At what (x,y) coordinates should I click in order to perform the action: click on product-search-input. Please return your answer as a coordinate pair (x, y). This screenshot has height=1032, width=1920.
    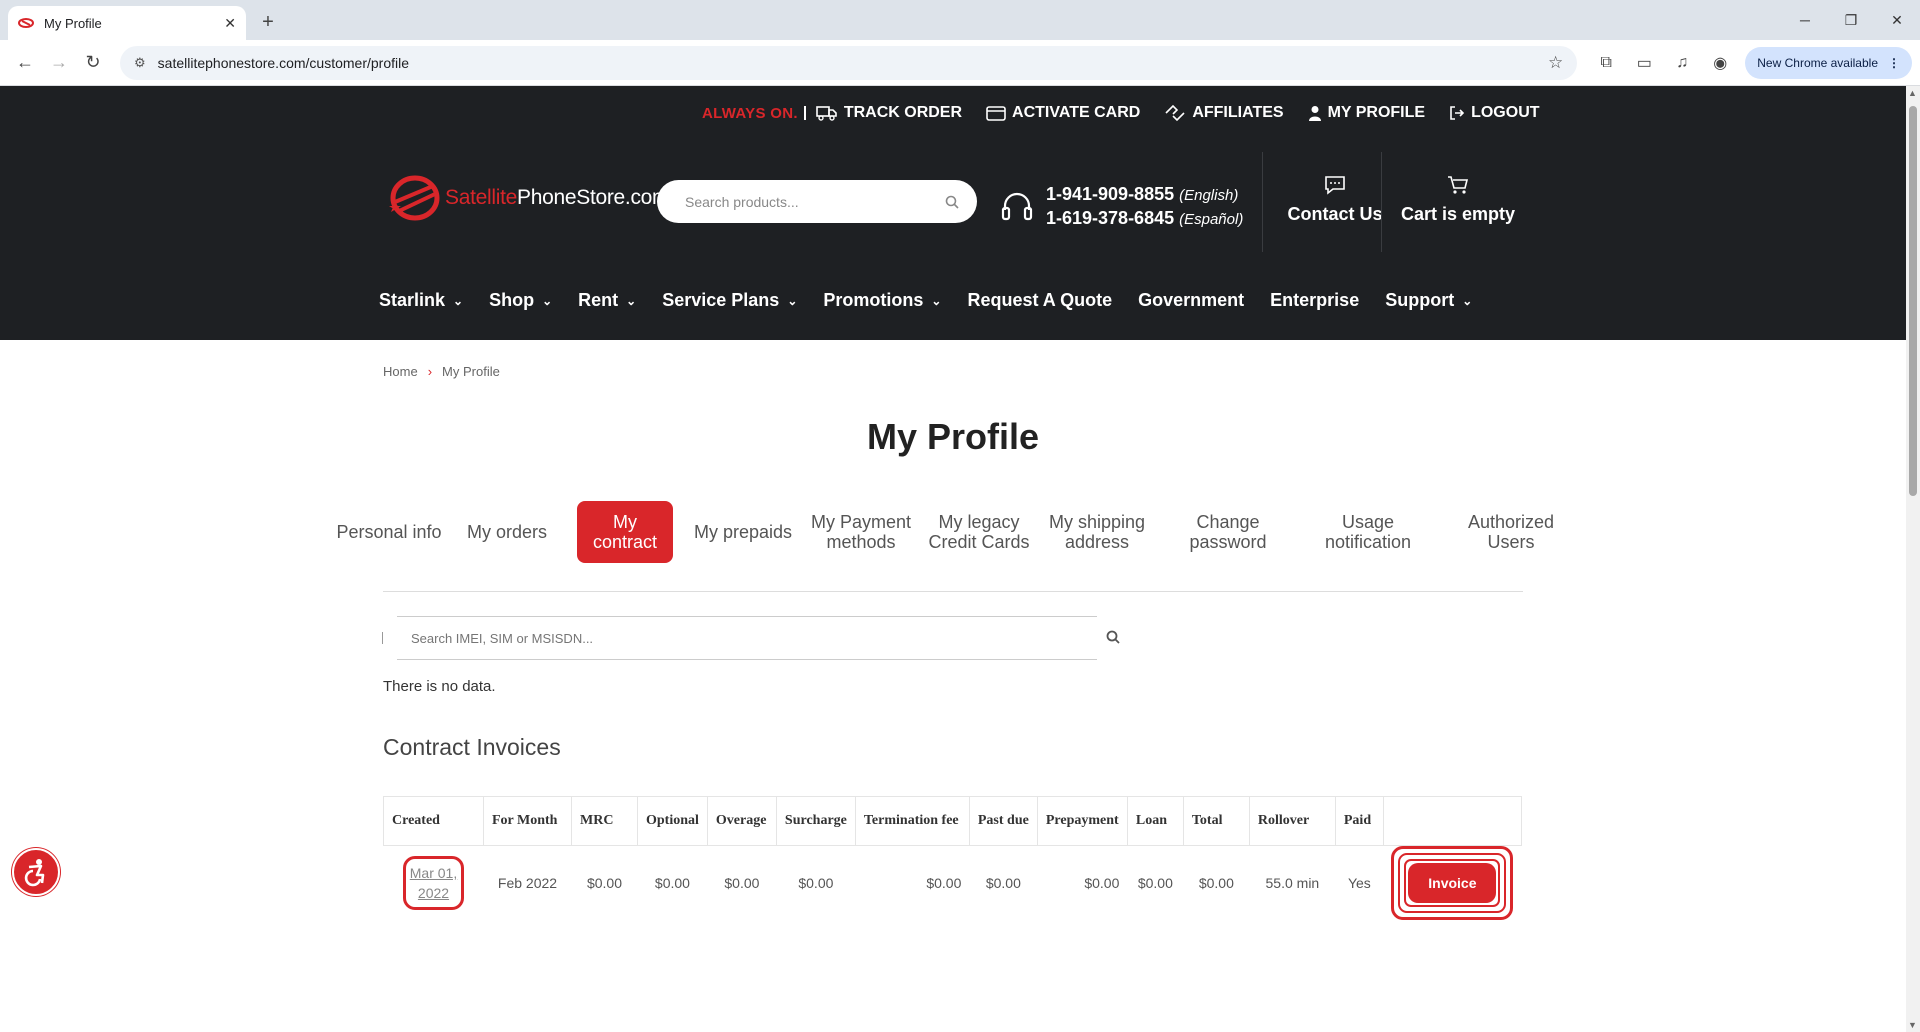
    Looking at the image, I should click on (815, 201).